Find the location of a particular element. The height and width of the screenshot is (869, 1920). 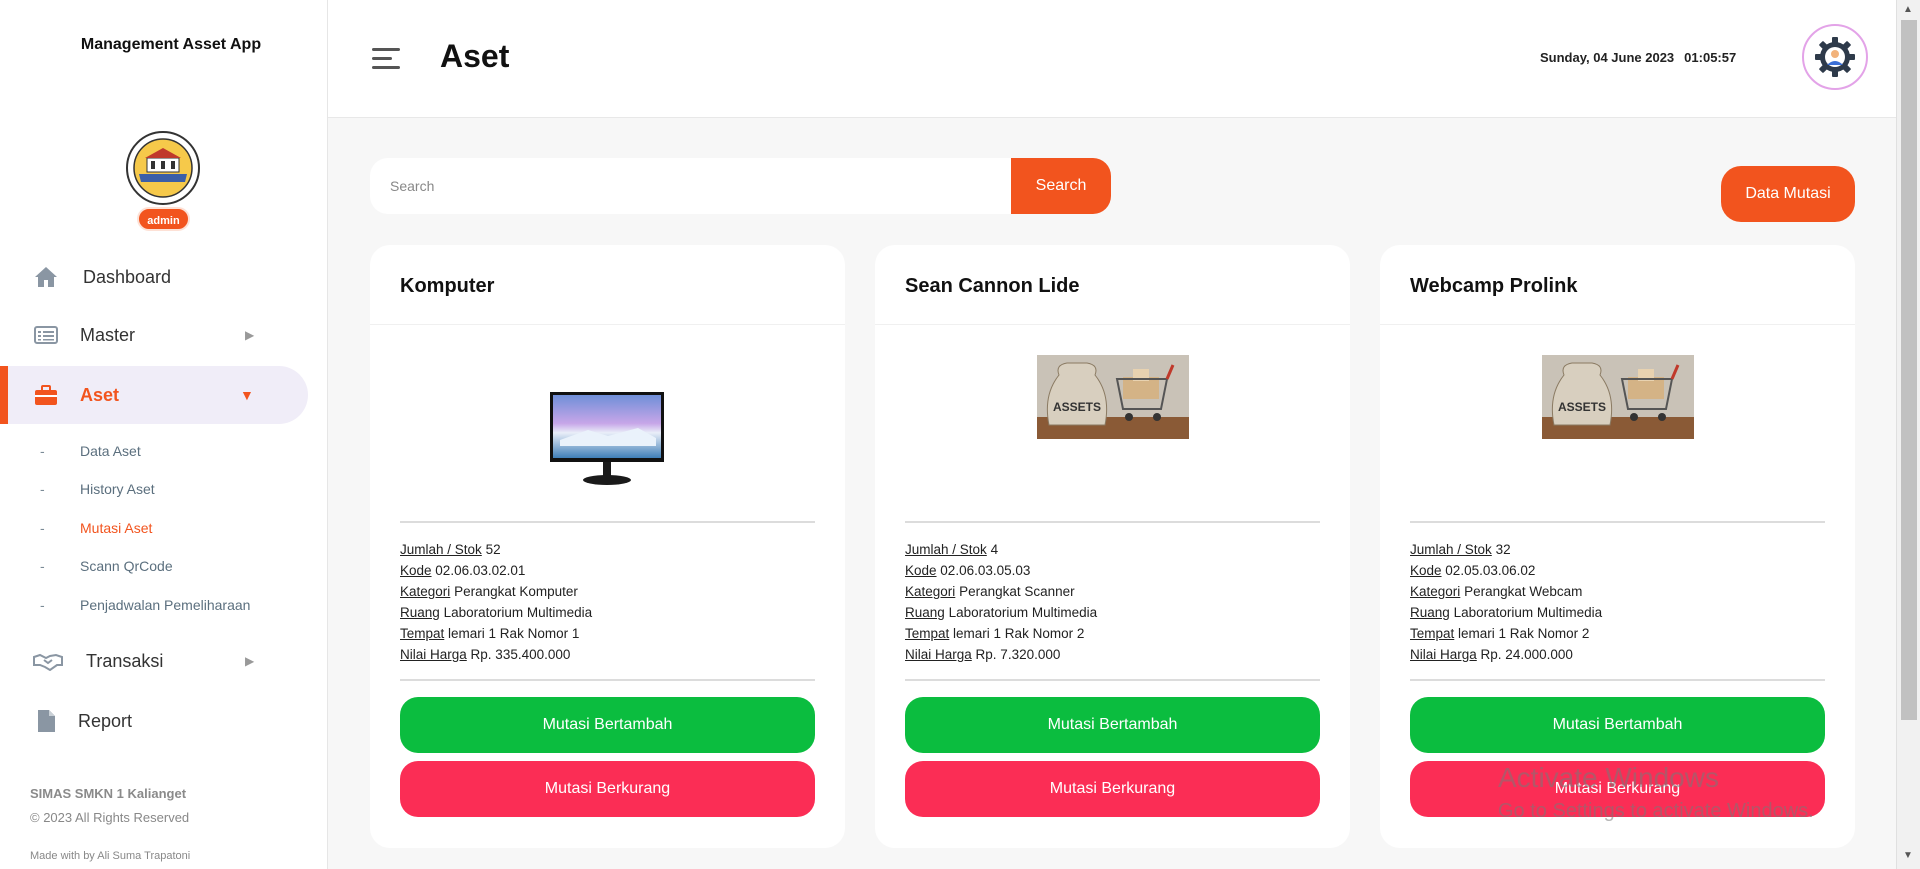

card-title: Komputer is located at coordinates (447, 286).